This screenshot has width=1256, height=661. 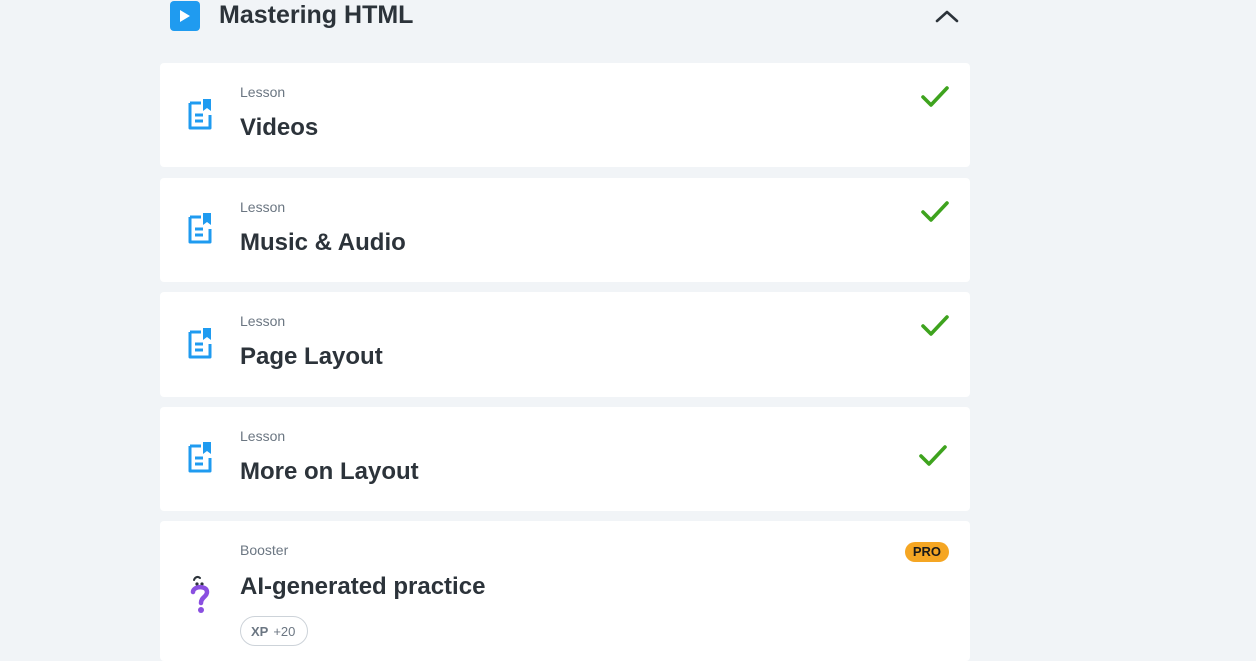 I want to click on lesson-title: Videos, so click(x=279, y=127).